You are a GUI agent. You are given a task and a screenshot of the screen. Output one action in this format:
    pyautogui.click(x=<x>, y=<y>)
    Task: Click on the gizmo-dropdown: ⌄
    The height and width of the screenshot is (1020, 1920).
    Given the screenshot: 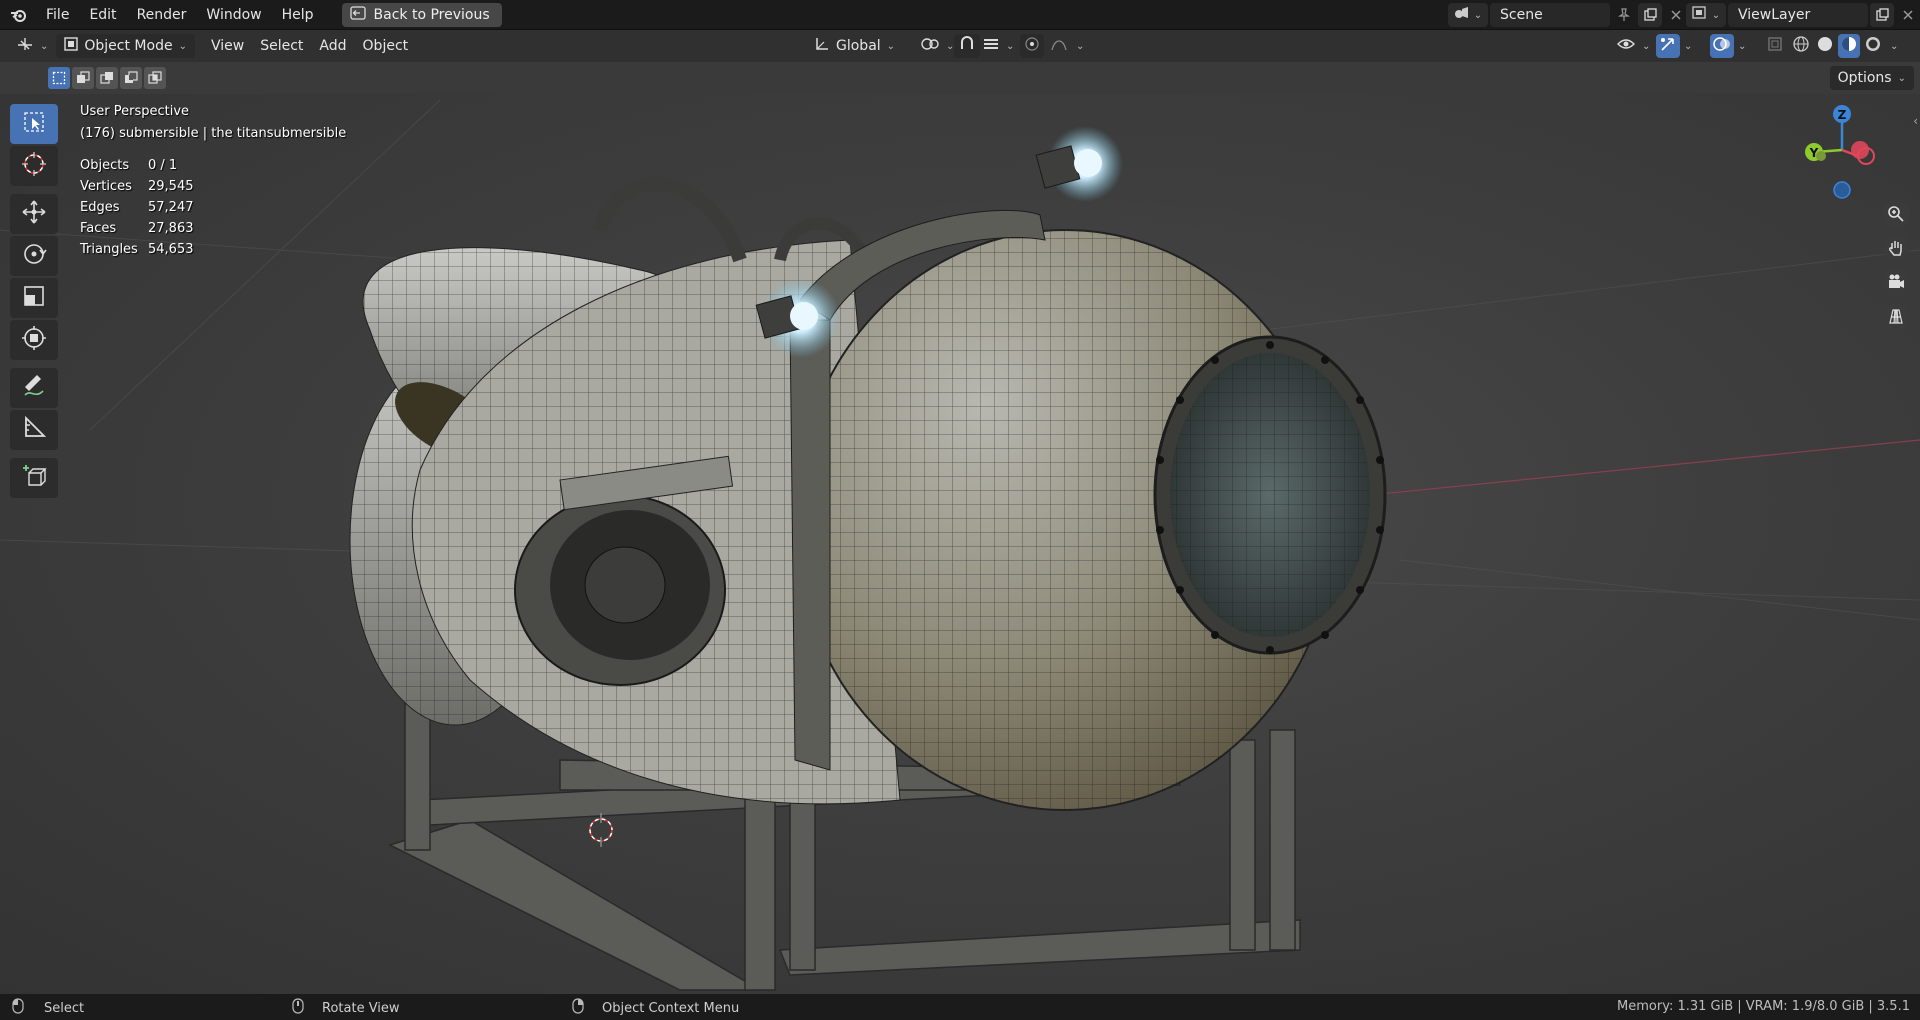 What is the action you would take?
    pyautogui.click(x=1688, y=46)
    